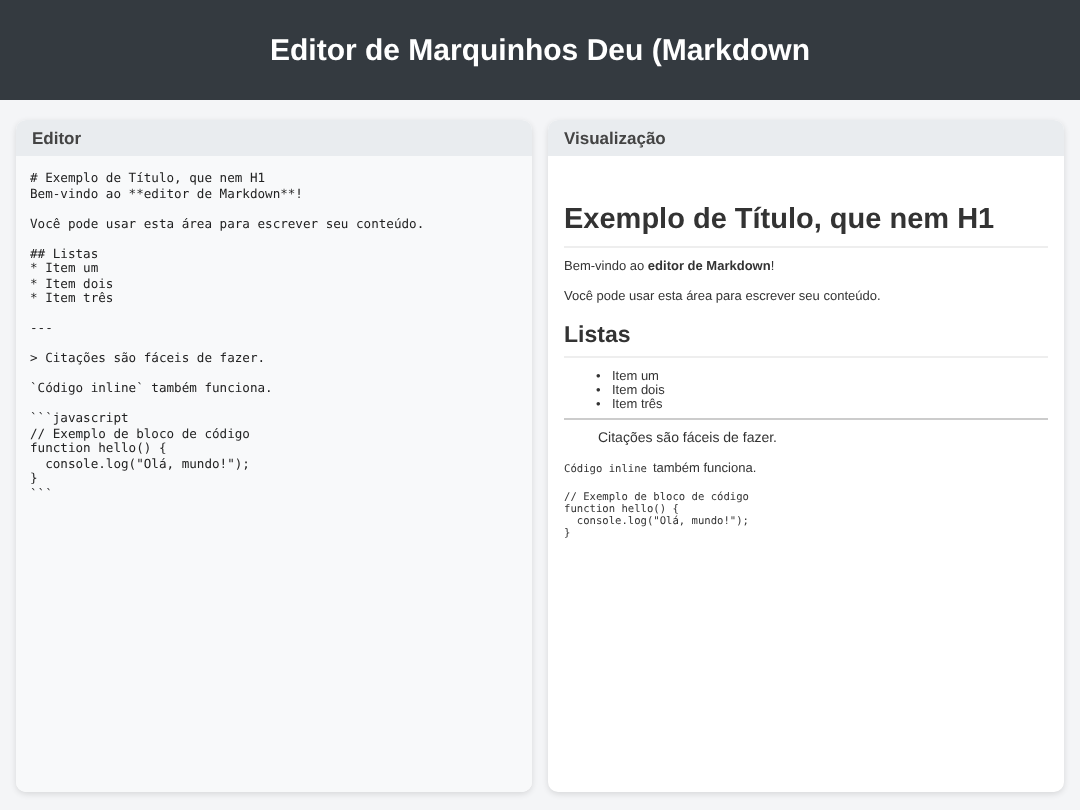  What do you see at coordinates (539, 50) in the screenshot?
I see `app-title: Editor de Marquinhos Deu (Markdown` at bounding box center [539, 50].